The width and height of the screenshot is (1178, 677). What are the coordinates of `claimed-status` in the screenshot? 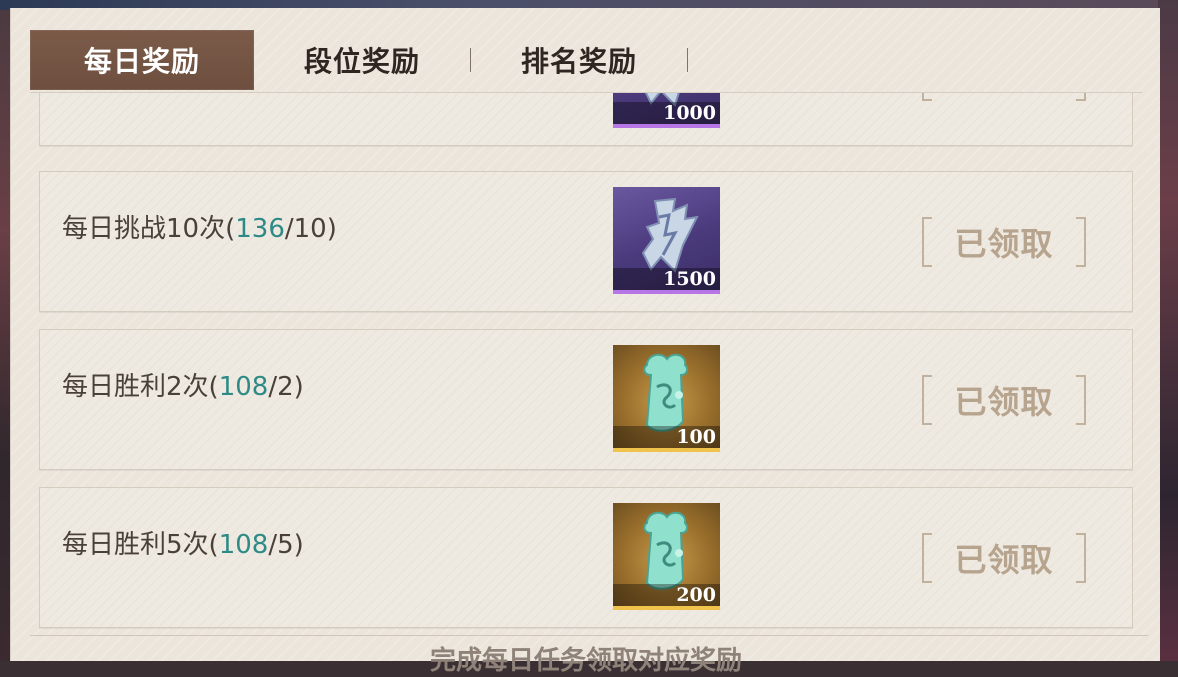 It's located at (1004, 97).